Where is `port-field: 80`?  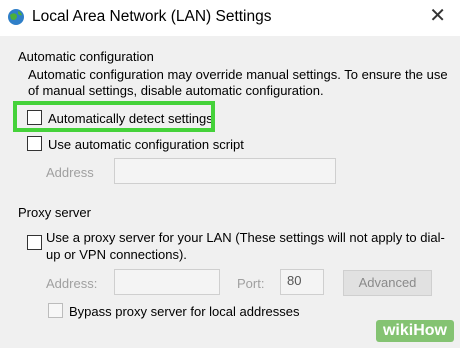 port-field: 80 is located at coordinates (302, 282).